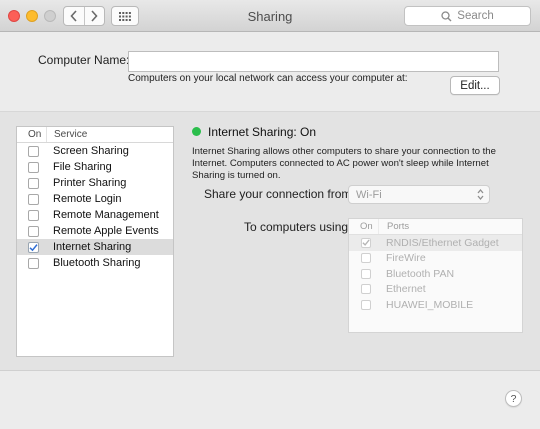  Describe the element at coordinates (298, 227) in the screenshot. I see `to-computers-label: To computers using:` at that location.